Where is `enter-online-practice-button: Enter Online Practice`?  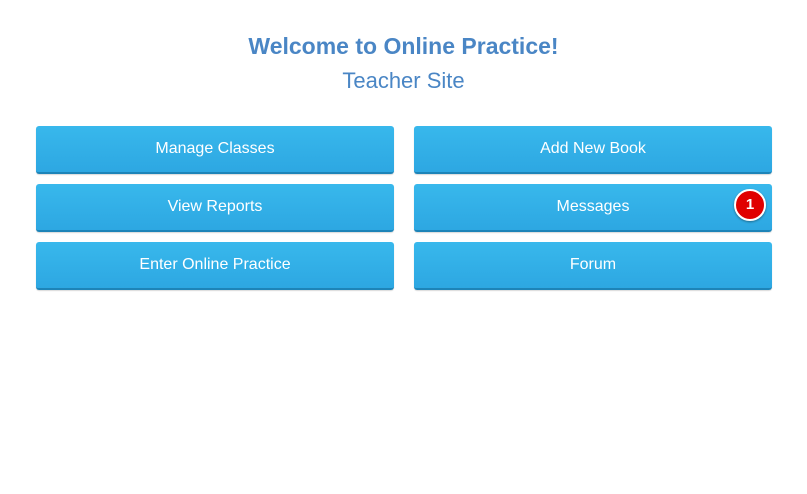 enter-online-practice-button: Enter Online Practice is located at coordinates (215, 266).